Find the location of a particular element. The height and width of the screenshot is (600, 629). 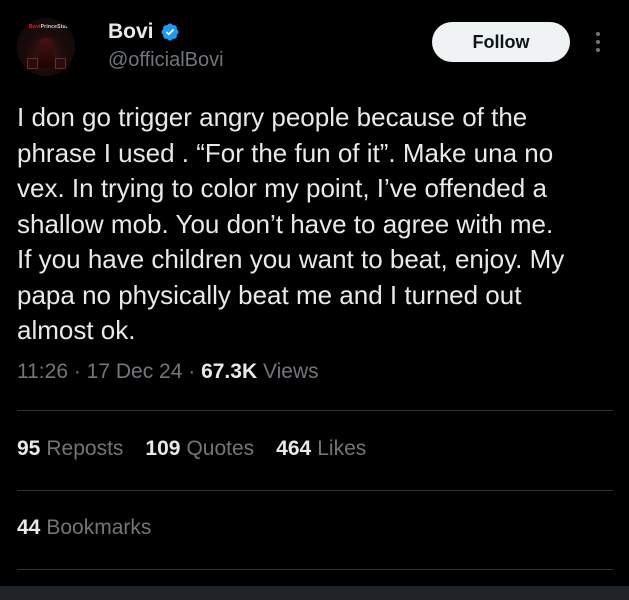

more-vertical-icon is located at coordinates (598, 34).